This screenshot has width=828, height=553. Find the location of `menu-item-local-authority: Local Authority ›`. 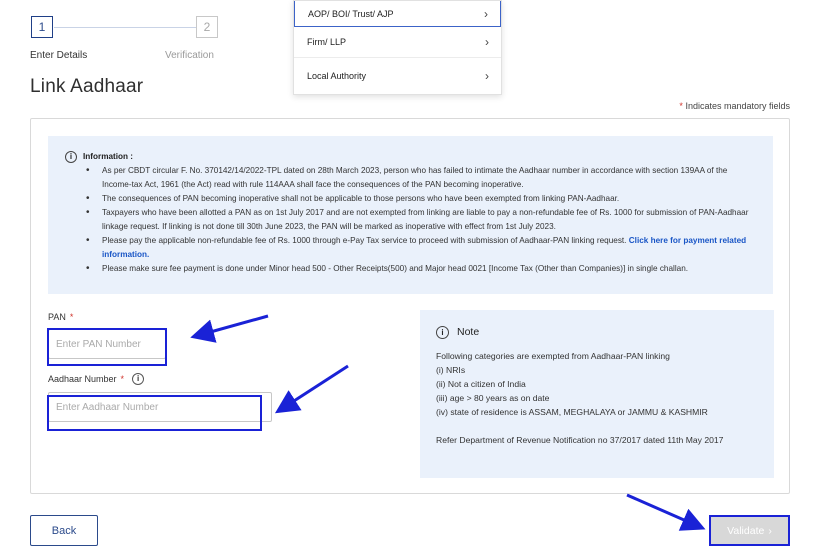

menu-item-local-authority: Local Authority › is located at coordinates (397, 76).